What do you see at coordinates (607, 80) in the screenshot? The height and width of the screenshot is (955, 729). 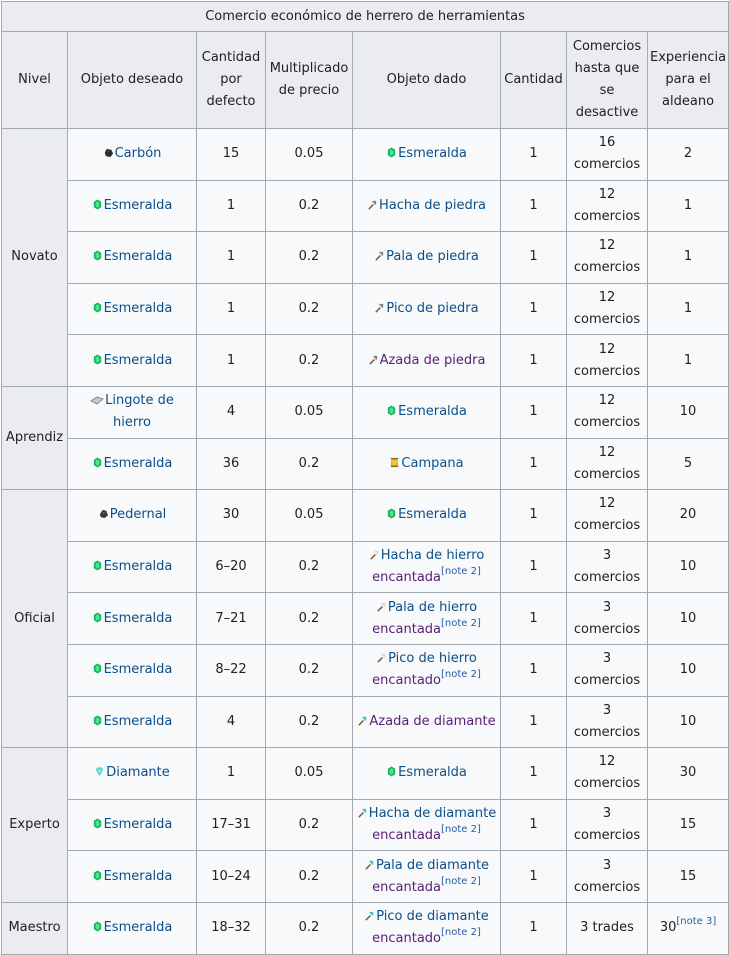 I see `header-comercios: Comercios hasta que se desactive` at bounding box center [607, 80].